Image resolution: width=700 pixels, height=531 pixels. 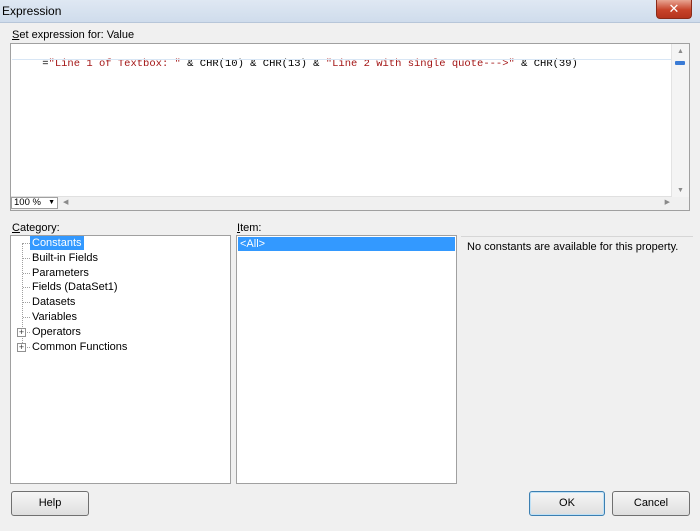 What do you see at coordinates (249, 228) in the screenshot?
I see `item-label: Item:` at bounding box center [249, 228].